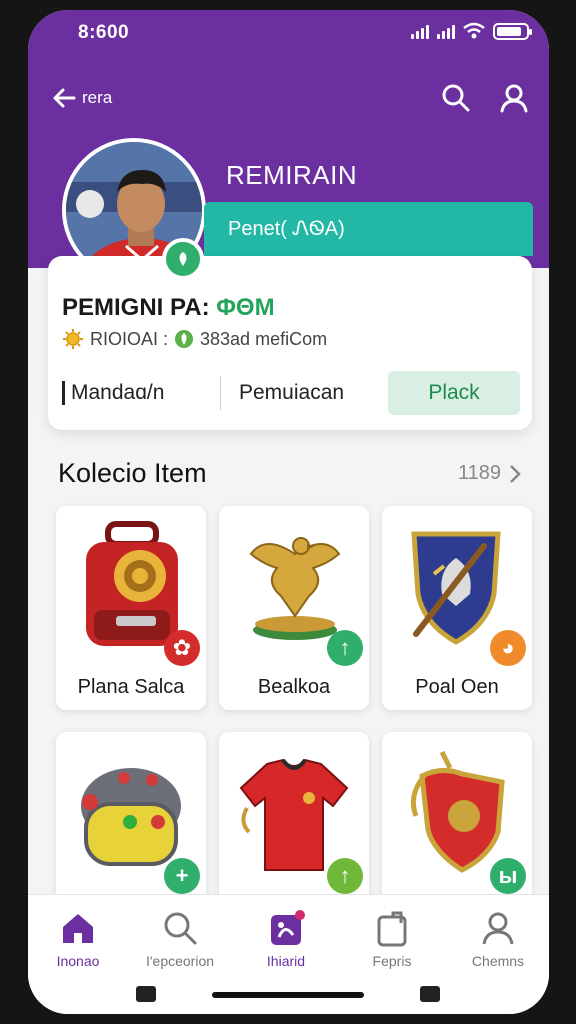 The image size is (576, 1024). What do you see at coordinates (131, 687) in the screenshot?
I see `item-label: Plana Salca` at bounding box center [131, 687].